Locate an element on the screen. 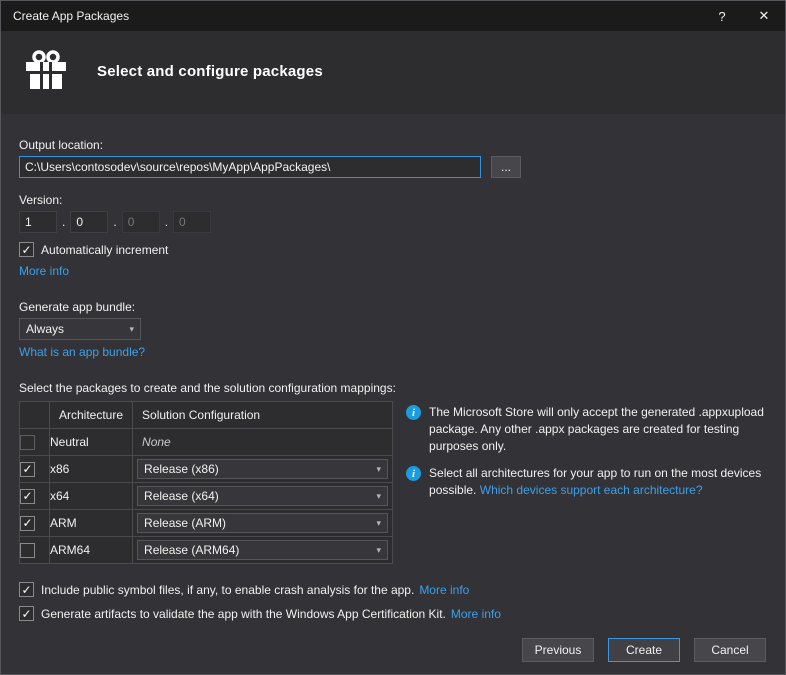 The height and width of the screenshot is (675, 786). page-title: Select and configure packages is located at coordinates (210, 71).